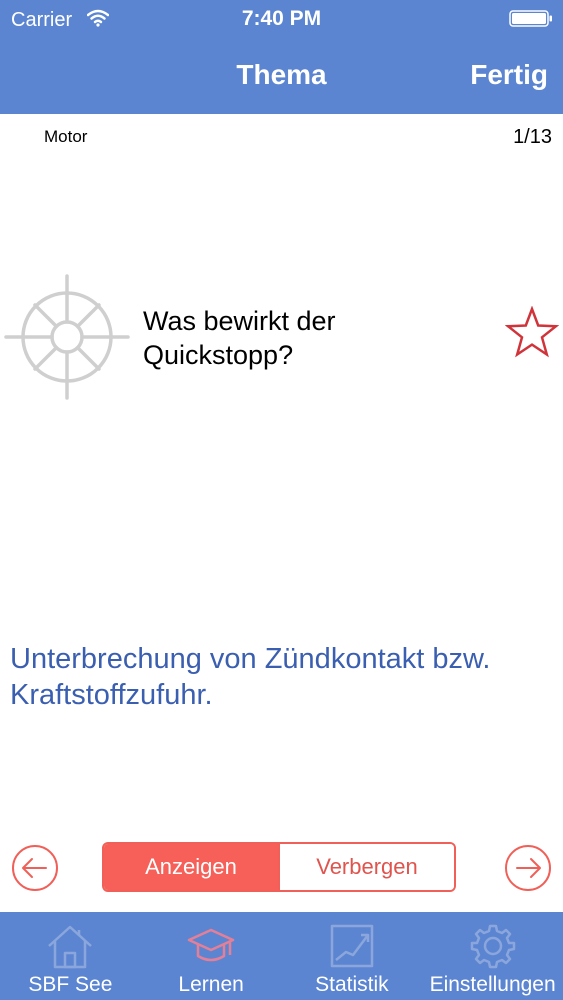 The image size is (563, 1000). What do you see at coordinates (281, 57) in the screenshot?
I see `header: Carrier 7:40 PM Thema Fertig` at bounding box center [281, 57].